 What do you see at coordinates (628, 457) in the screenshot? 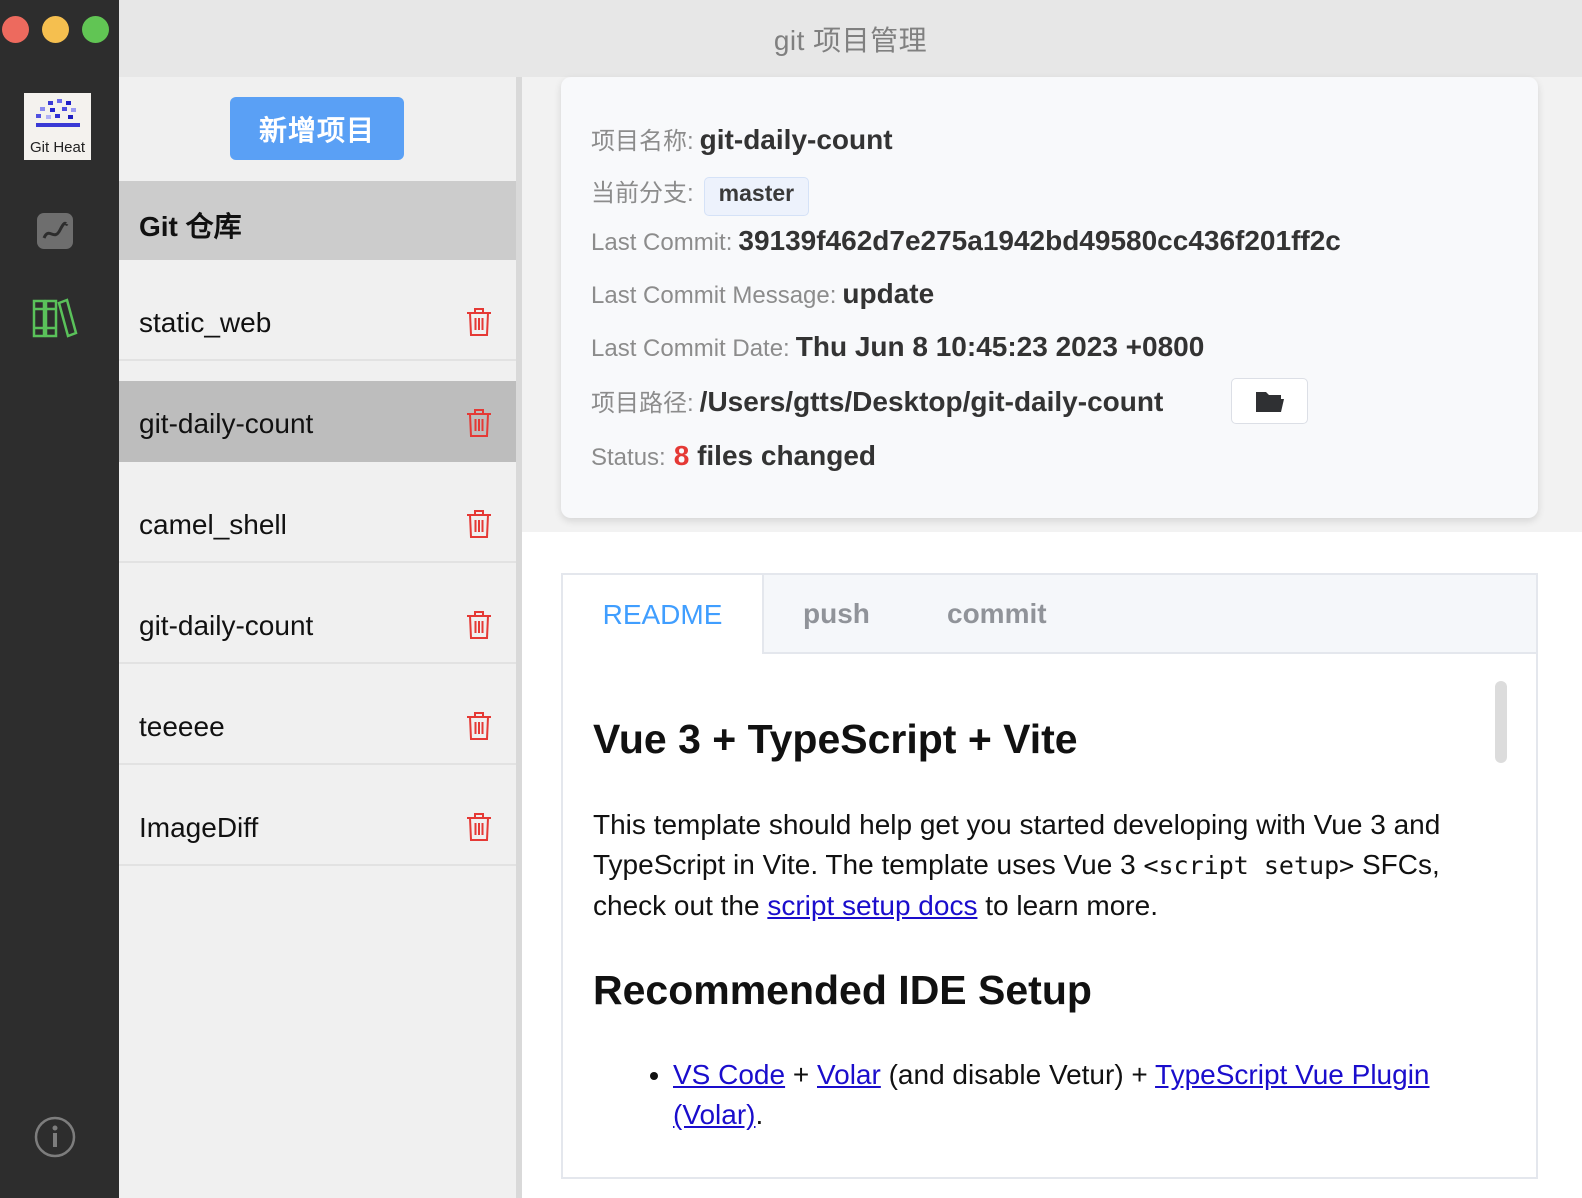
I see `status-label: Status:` at bounding box center [628, 457].